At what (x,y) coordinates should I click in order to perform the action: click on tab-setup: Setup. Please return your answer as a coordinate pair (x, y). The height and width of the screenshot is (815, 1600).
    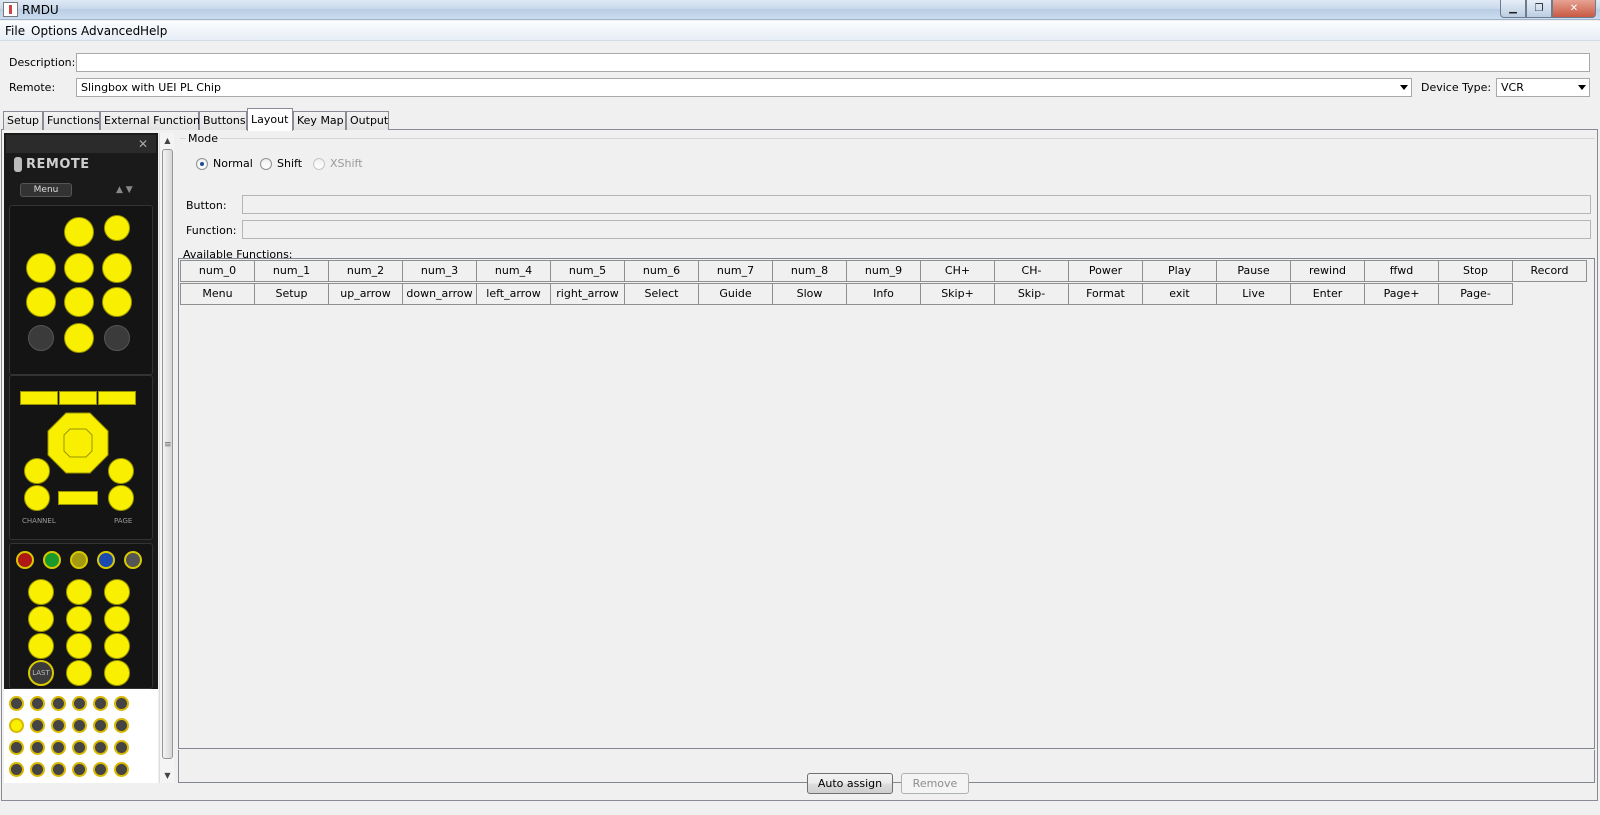
    Looking at the image, I should click on (23, 120).